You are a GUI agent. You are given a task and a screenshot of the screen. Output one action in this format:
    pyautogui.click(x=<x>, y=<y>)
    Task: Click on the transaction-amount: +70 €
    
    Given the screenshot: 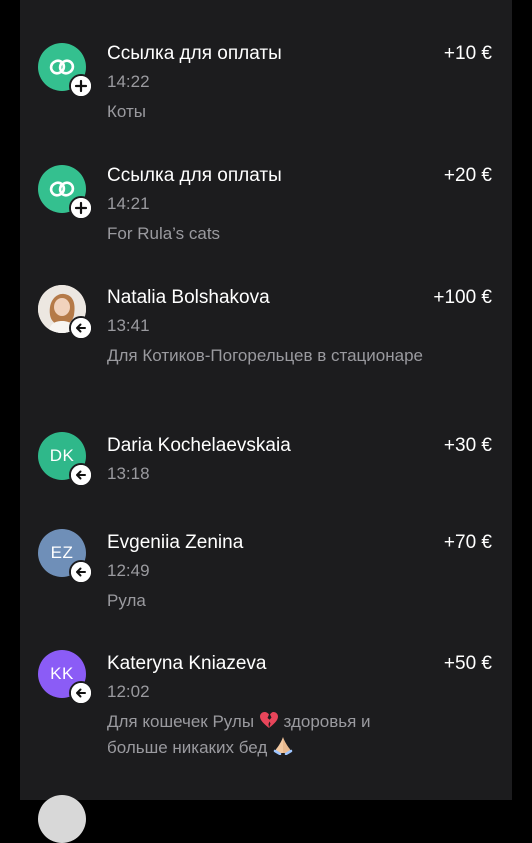 What is the action you would take?
    pyautogui.click(x=467, y=542)
    